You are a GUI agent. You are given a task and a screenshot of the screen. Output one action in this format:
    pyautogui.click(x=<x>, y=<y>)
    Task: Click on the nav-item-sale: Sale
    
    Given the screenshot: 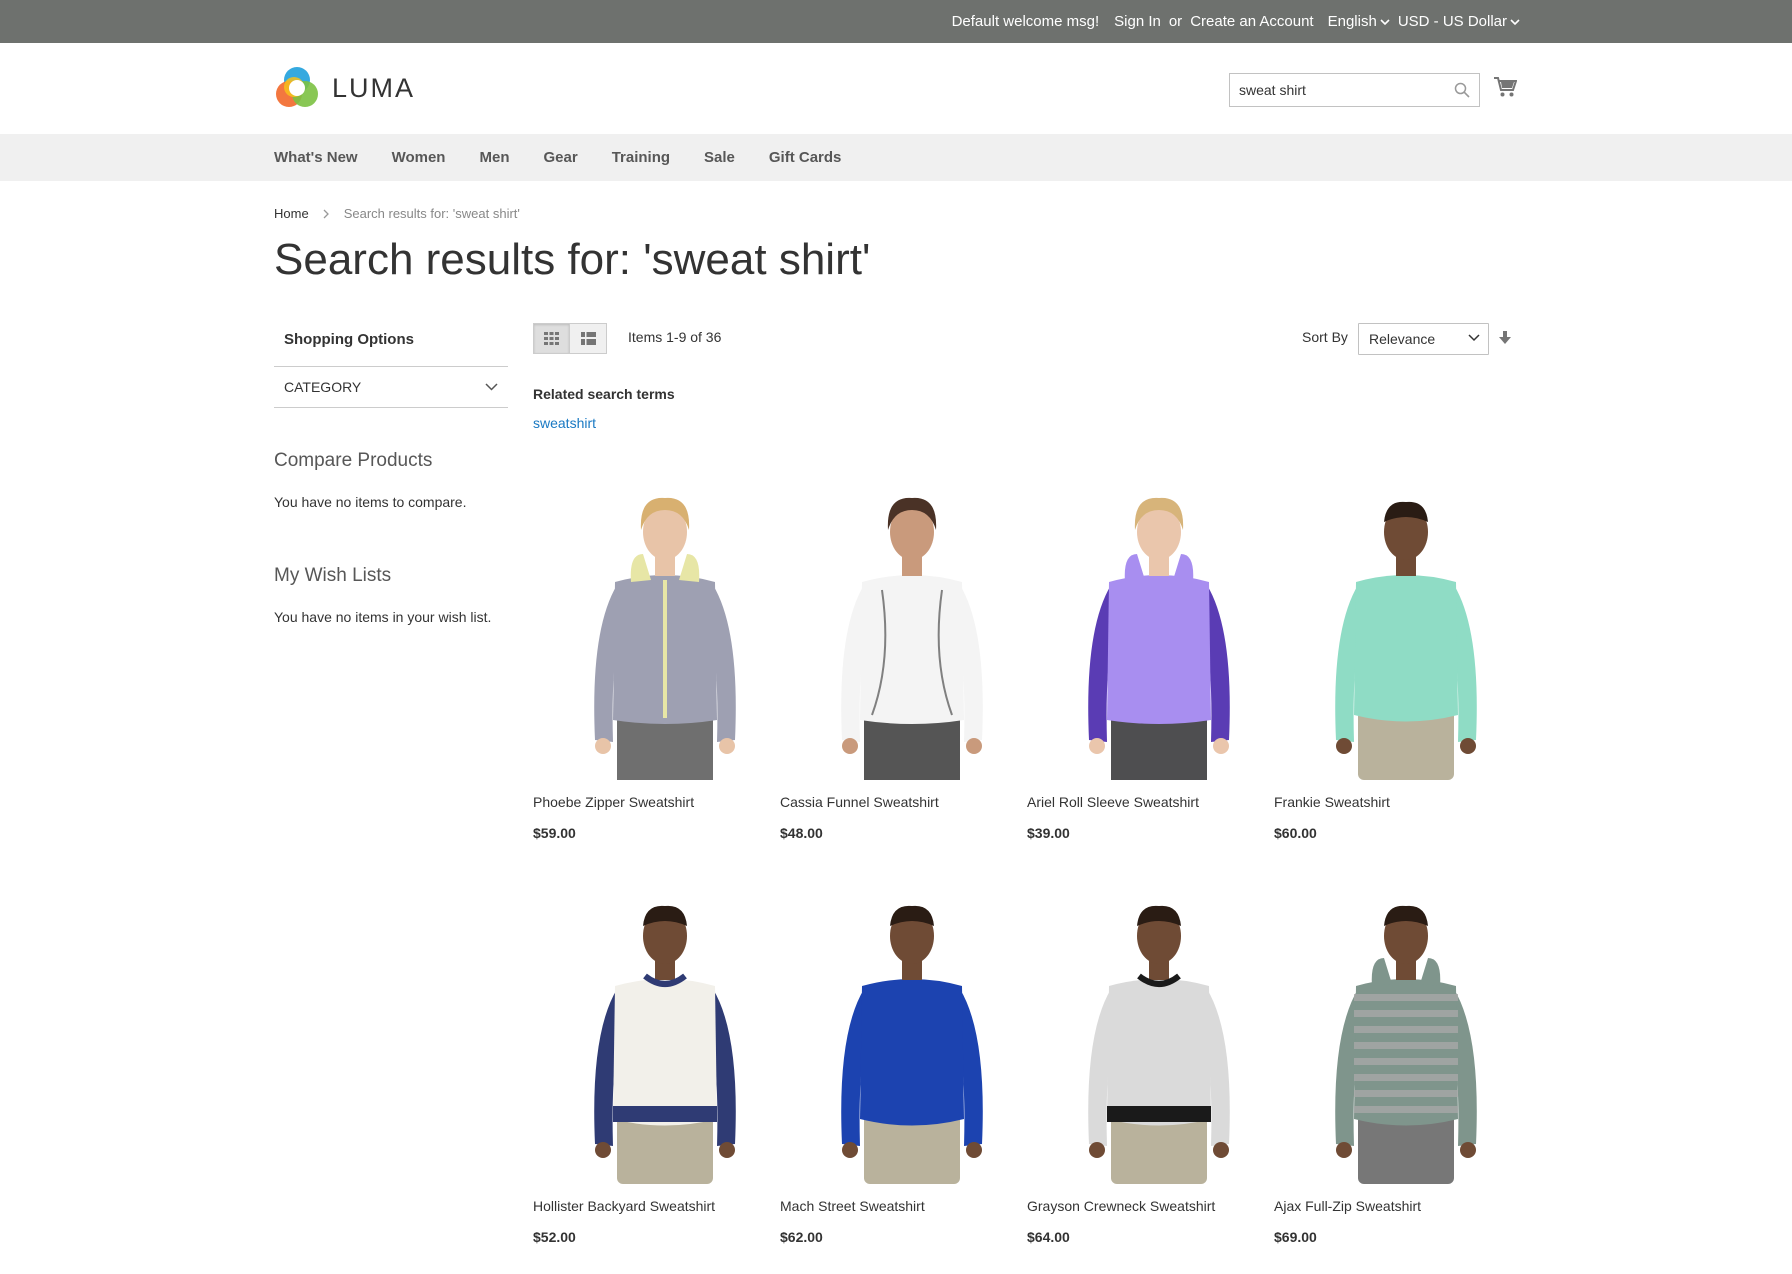 What is the action you would take?
    pyautogui.click(x=719, y=157)
    